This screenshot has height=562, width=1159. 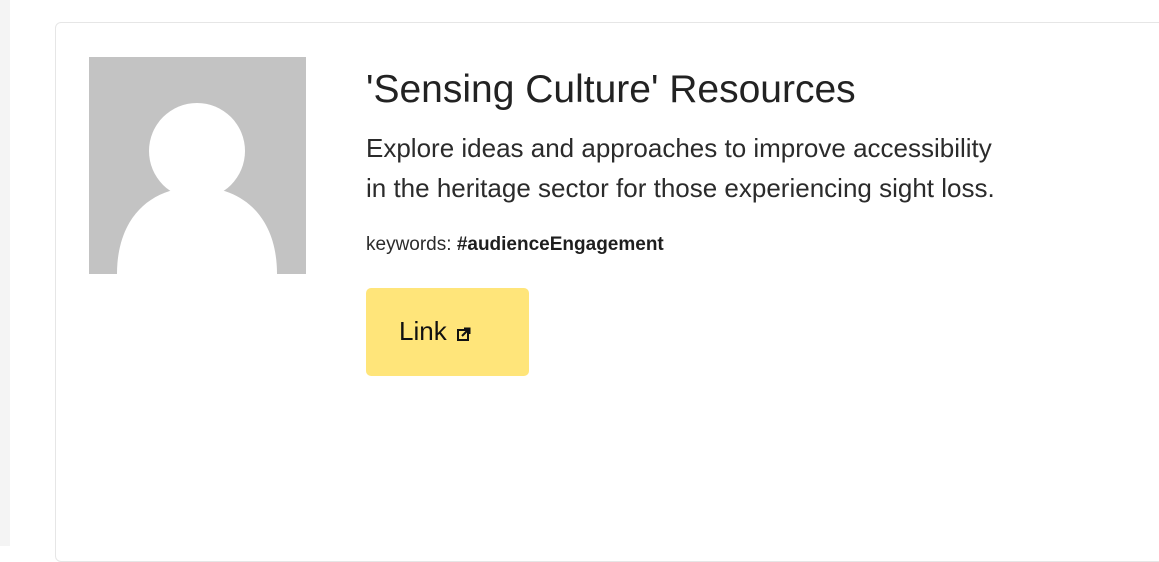 I want to click on link-button-label: Link, so click(x=423, y=331).